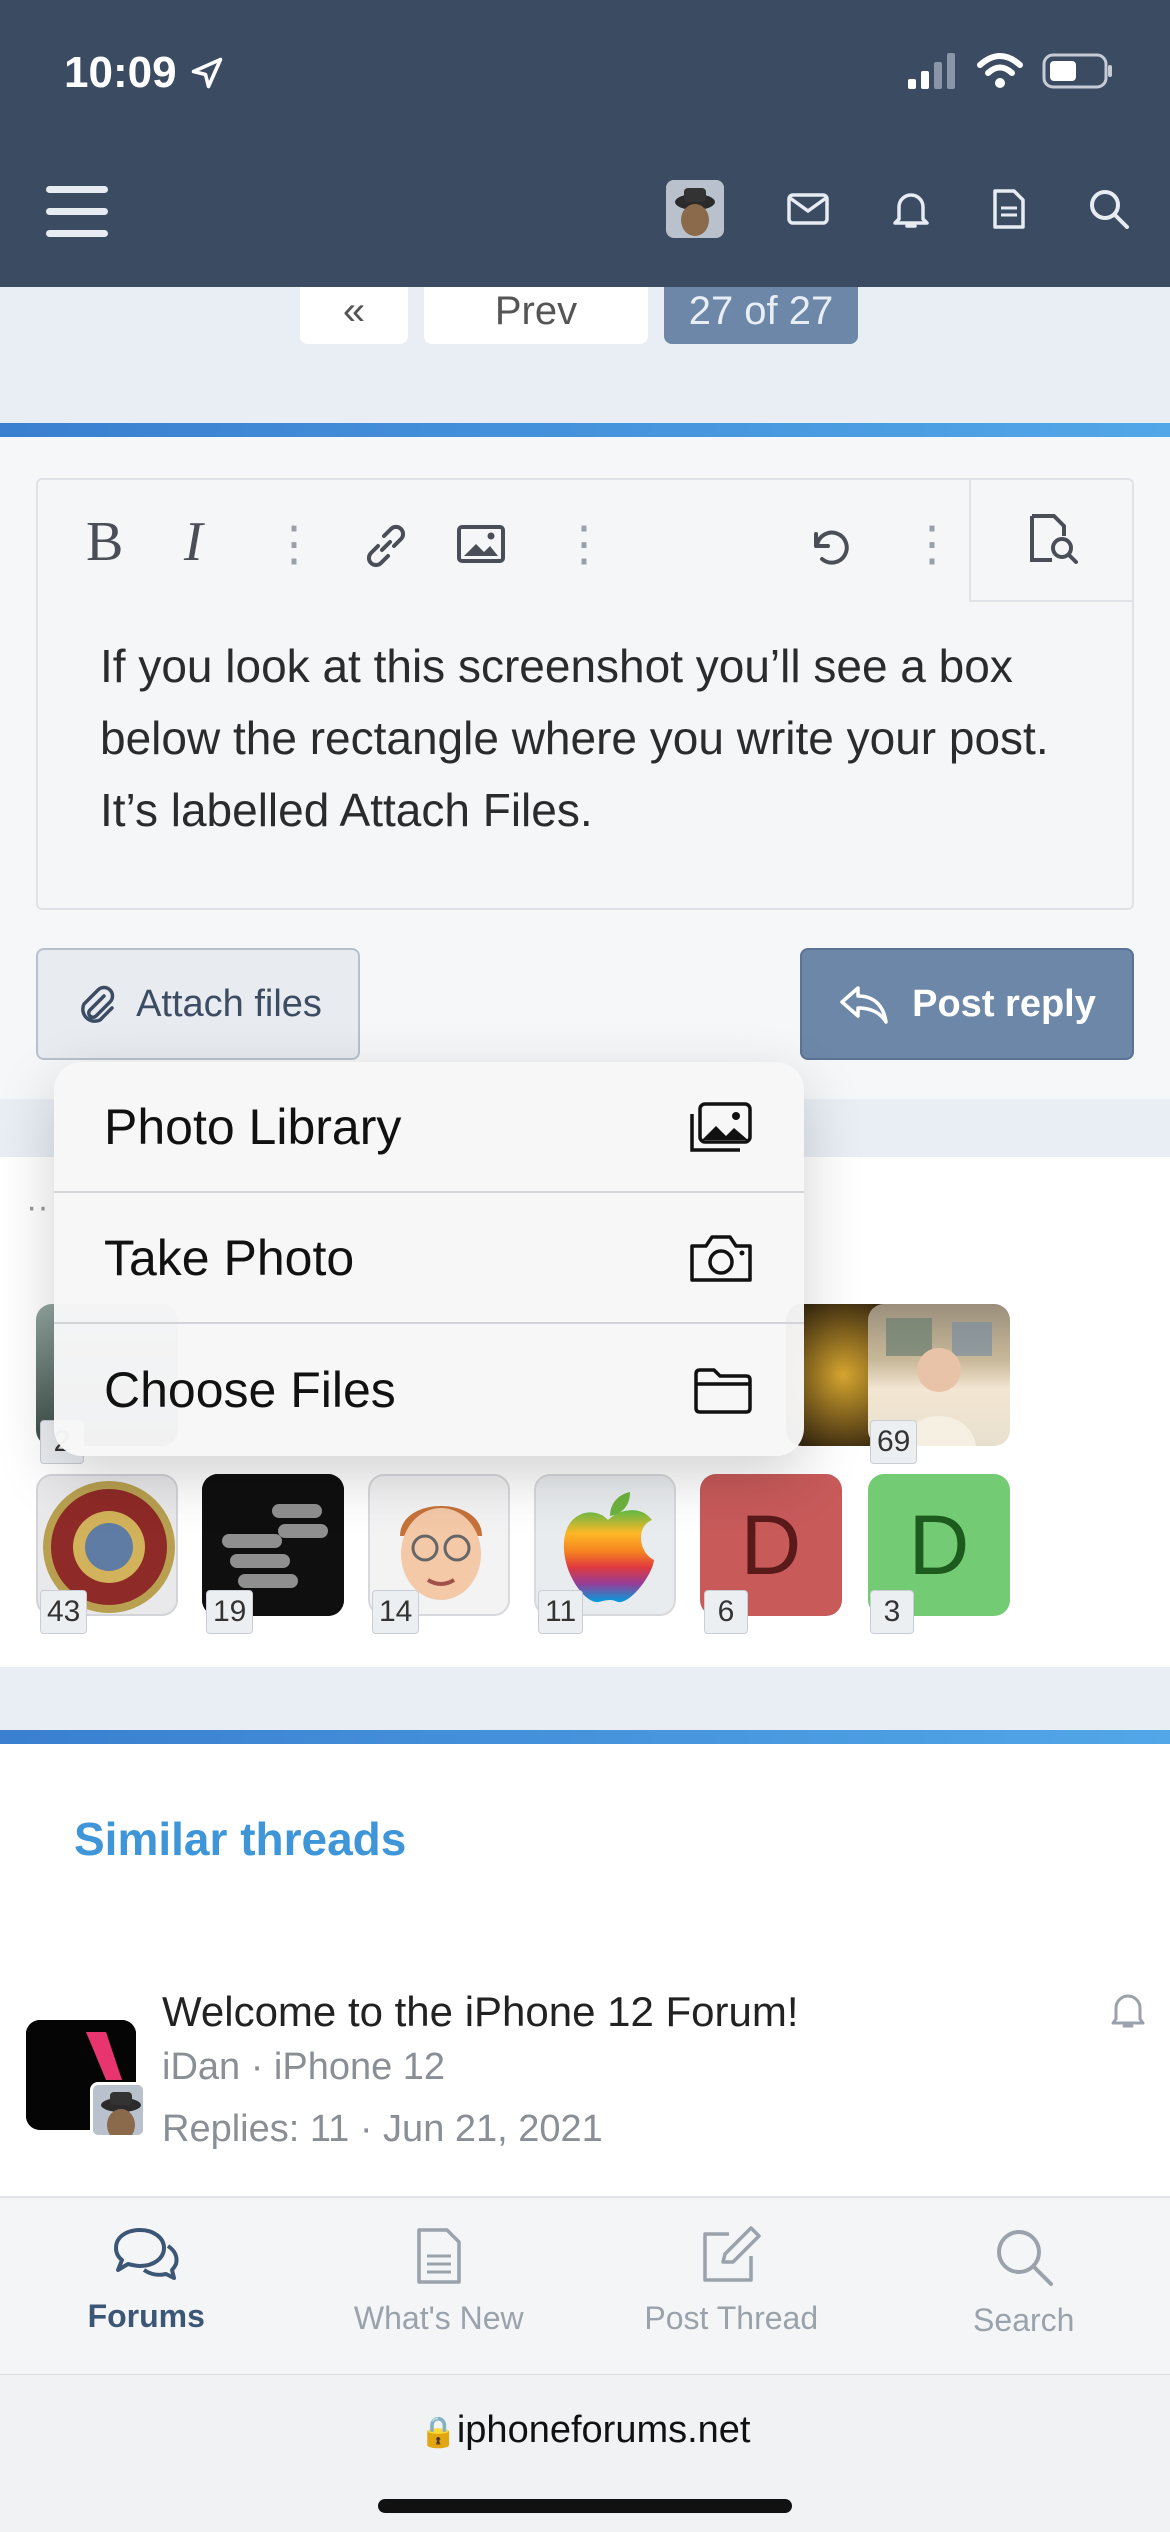 The height and width of the screenshot is (2532, 1170). I want to click on signal-icon, so click(931, 71).